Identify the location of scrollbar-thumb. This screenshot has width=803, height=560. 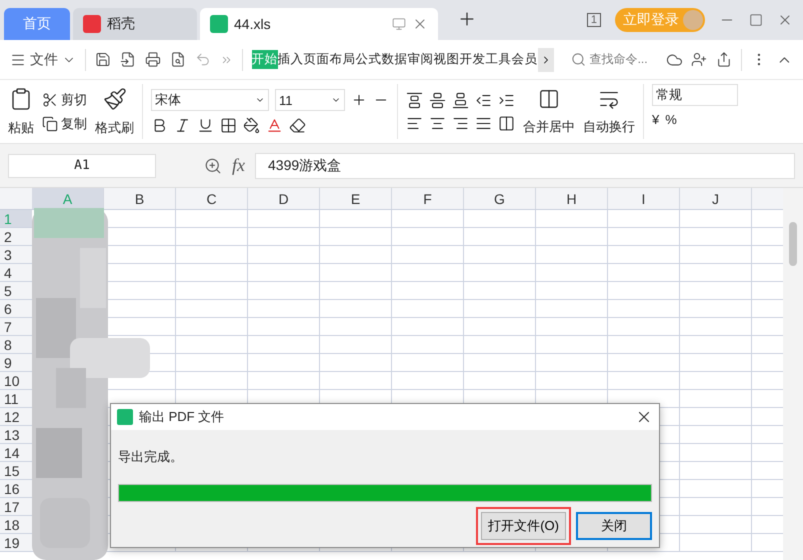
(793, 244).